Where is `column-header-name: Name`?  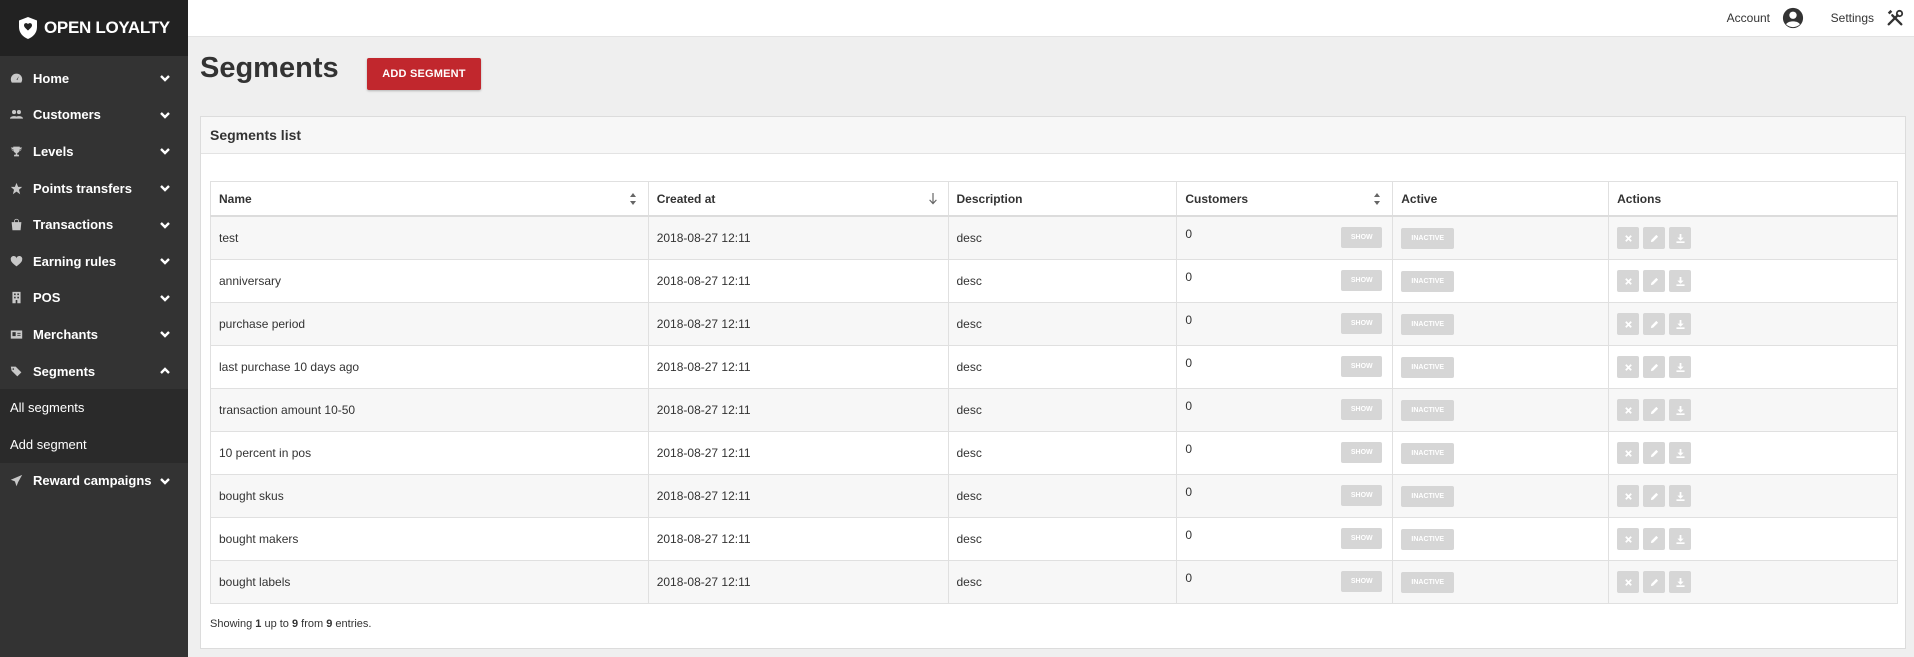 column-header-name: Name is located at coordinates (429, 199).